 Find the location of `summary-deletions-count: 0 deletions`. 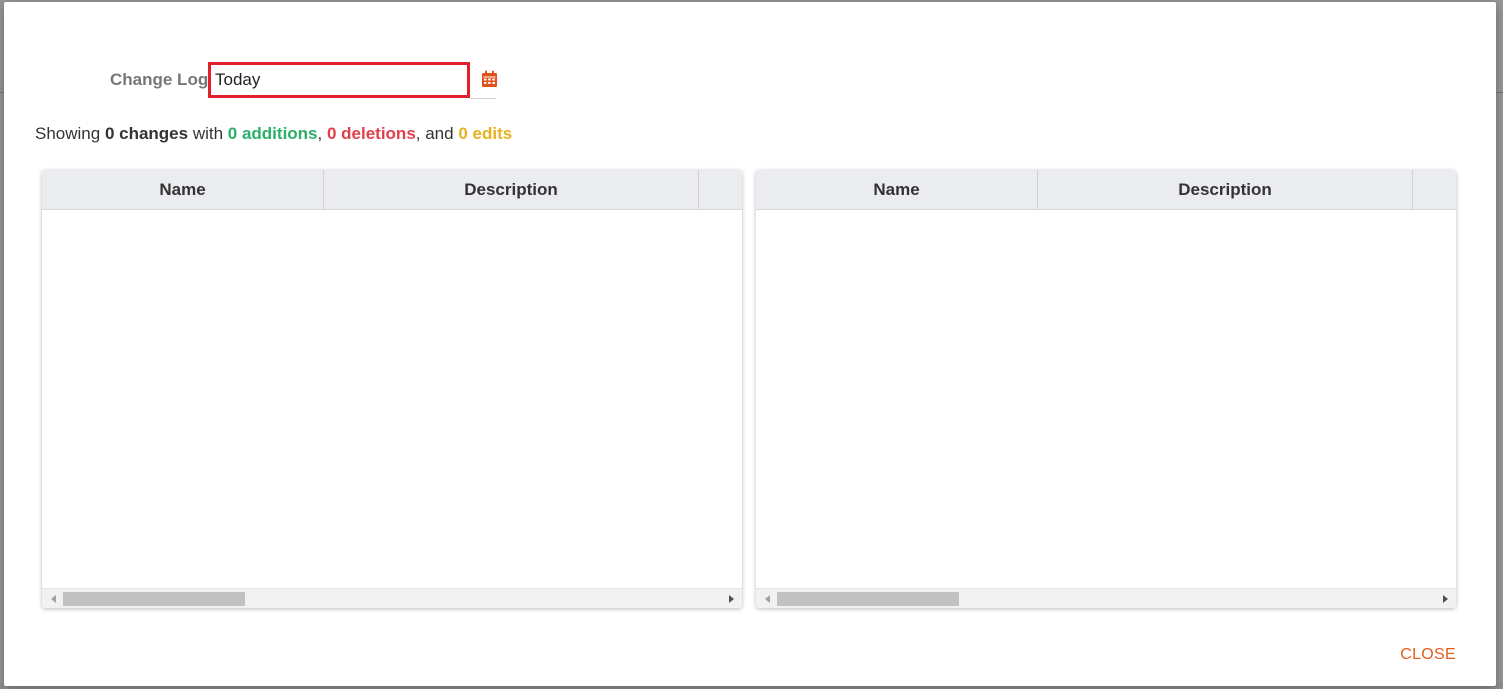

summary-deletions-count: 0 deletions is located at coordinates (371, 133).